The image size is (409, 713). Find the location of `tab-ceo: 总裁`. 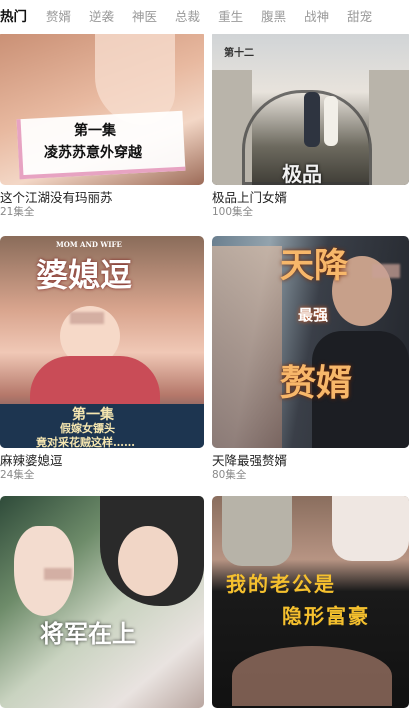

tab-ceo: 总裁 is located at coordinates (187, 17).